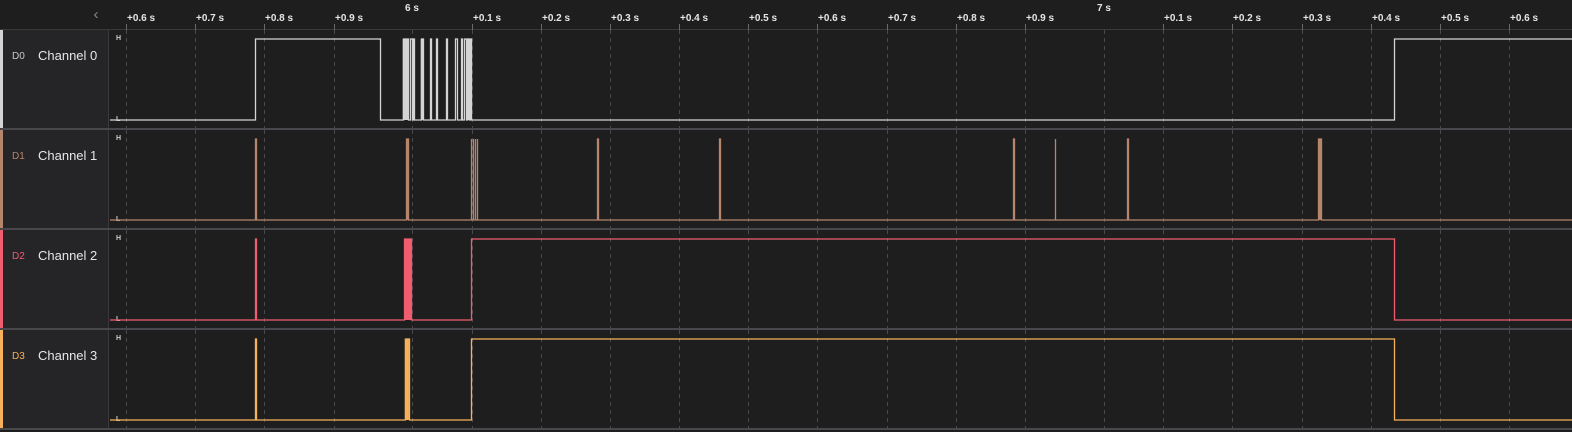 This screenshot has width=1572, height=432. I want to click on channel-label-panel: D3 Channel 3, so click(54, 379).